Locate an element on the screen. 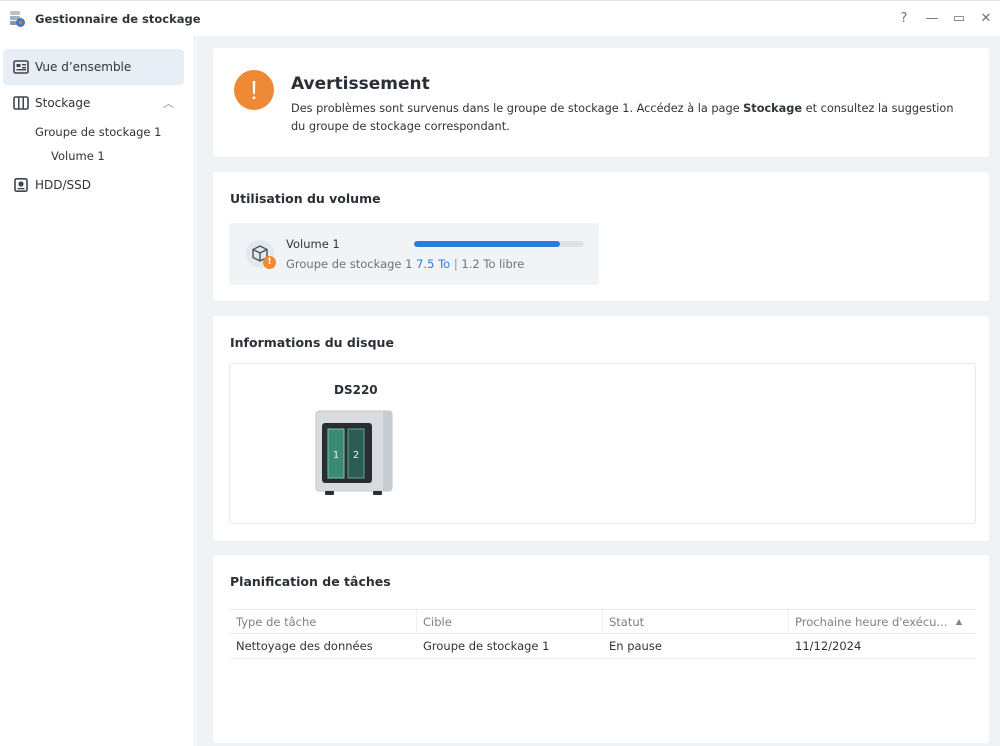  minimize-button: — is located at coordinates (932, 19).